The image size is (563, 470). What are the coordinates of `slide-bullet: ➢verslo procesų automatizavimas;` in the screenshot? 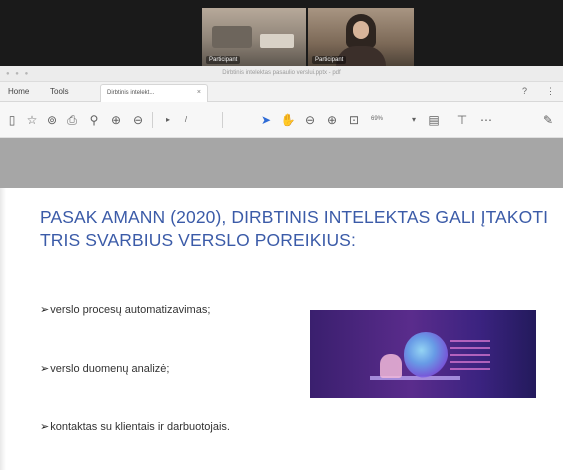 It's located at (125, 309).